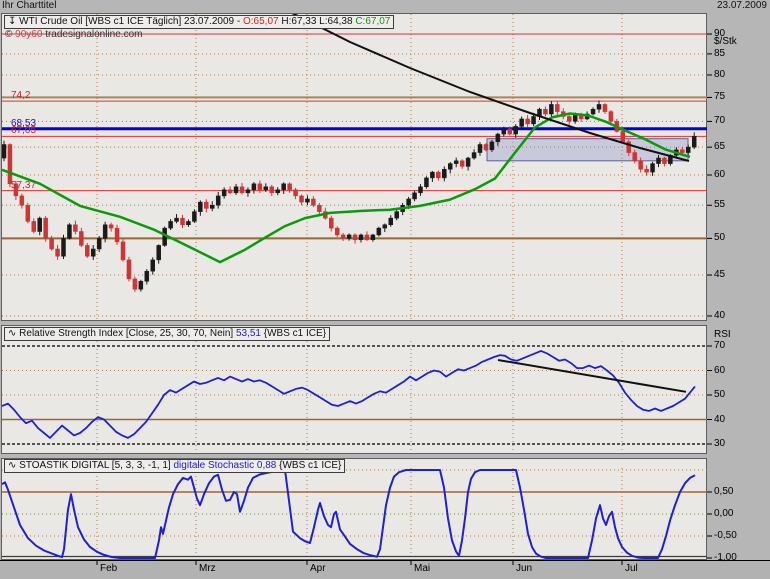  What do you see at coordinates (741, 5) in the screenshot?
I see `titlebar-date: 23.07.2009` at bounding box center [741, 5].